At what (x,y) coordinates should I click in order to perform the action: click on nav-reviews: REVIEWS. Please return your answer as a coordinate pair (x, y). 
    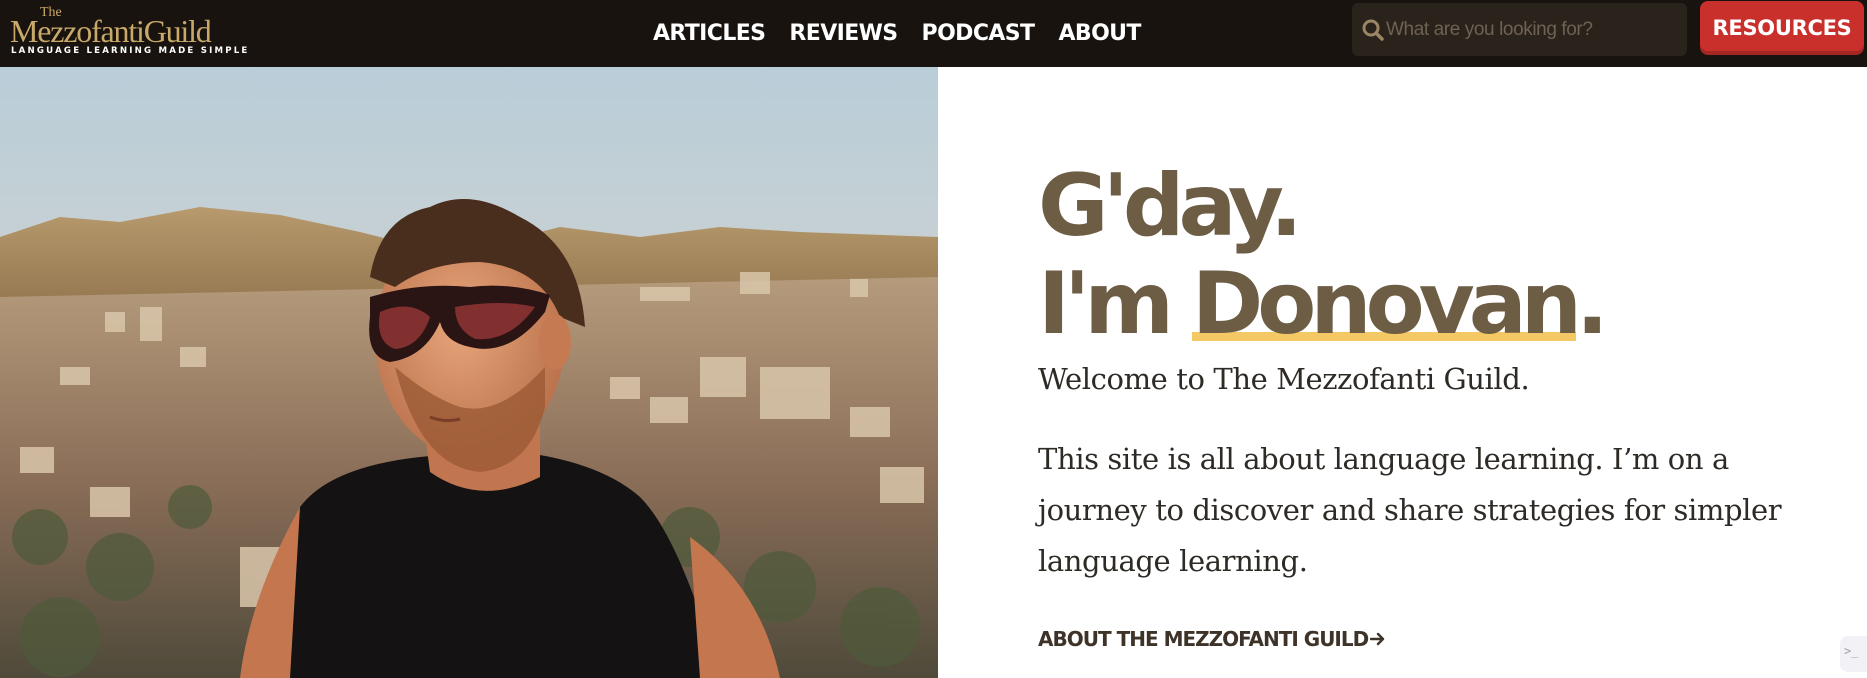
    Looking at the image, I should click on (843, 33).